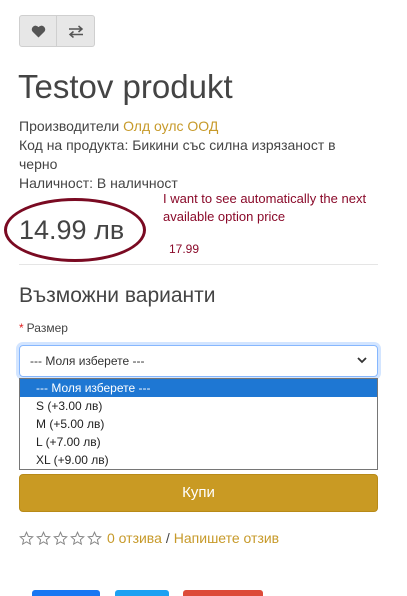  What do you see at coordinates (125, 86) in the screenshot?
I see `product-title: Testov produkt` at bounding box center [125, 86].